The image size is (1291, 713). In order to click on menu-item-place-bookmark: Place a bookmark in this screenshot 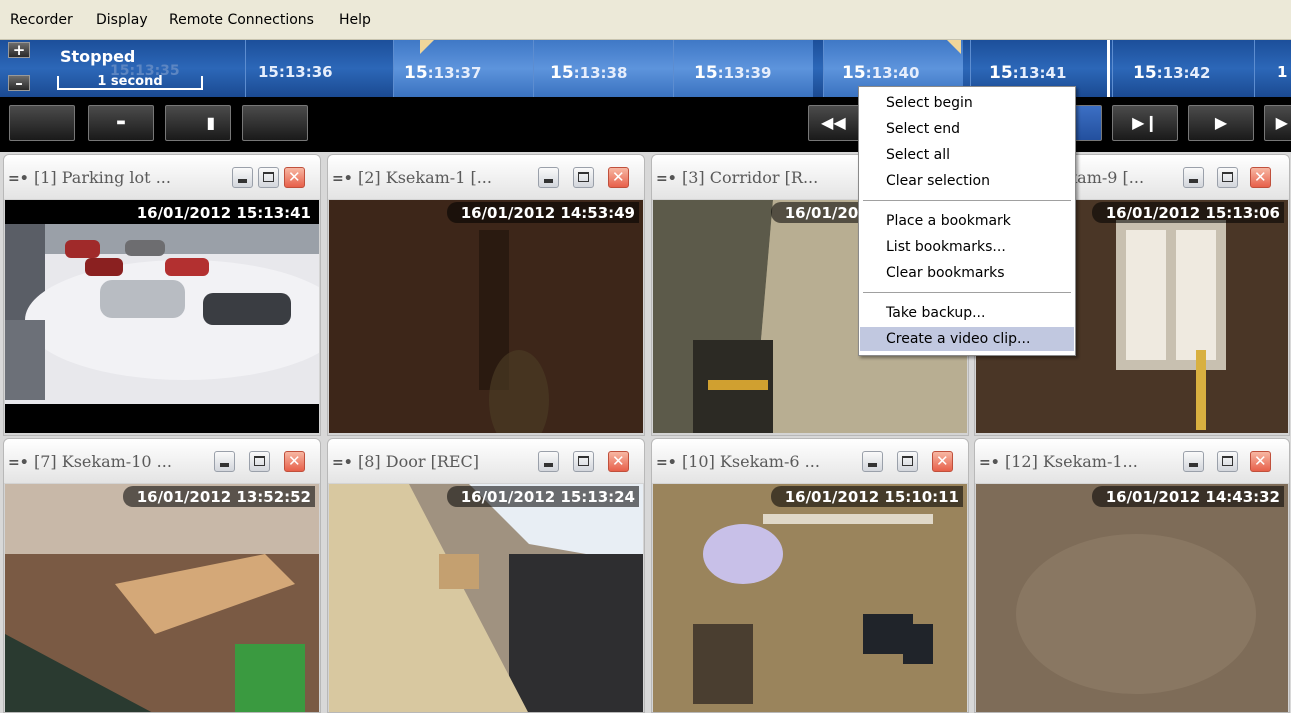, I will do `click(967, 221)`.